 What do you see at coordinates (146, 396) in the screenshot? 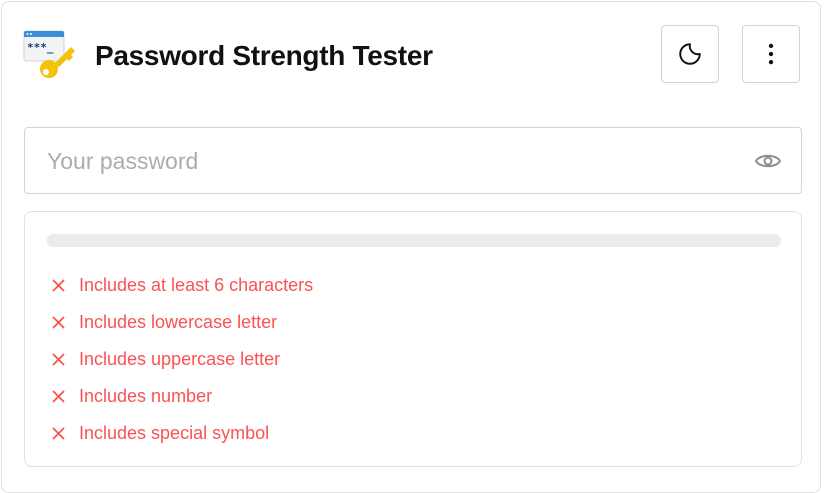
I see `requirement-label: Includes number` at bounding box center [146, 396].